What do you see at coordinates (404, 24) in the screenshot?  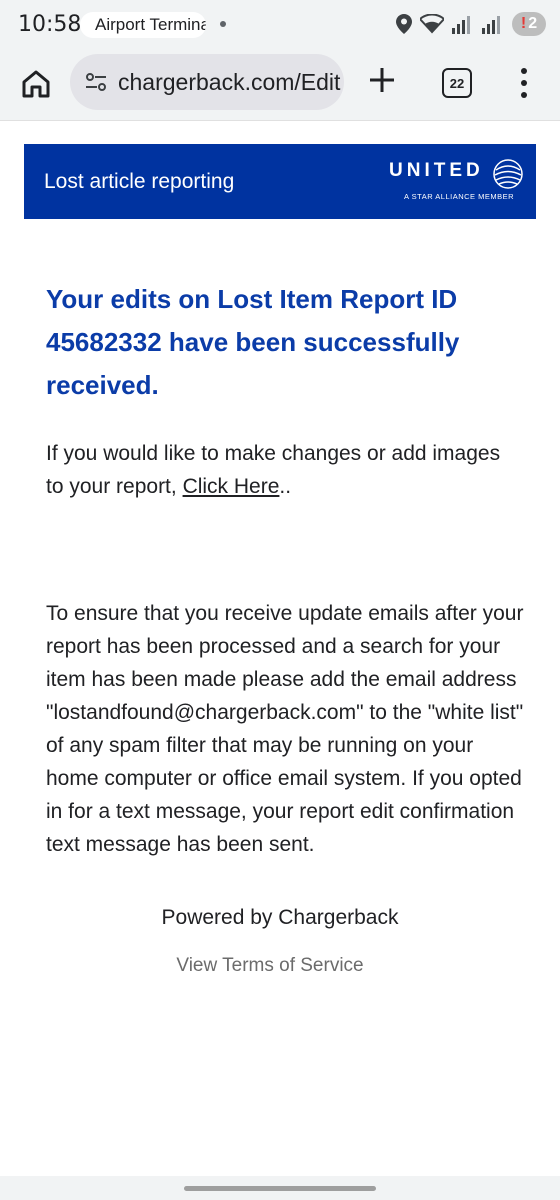 I see `location-icon` at bounding box center [404, 24].